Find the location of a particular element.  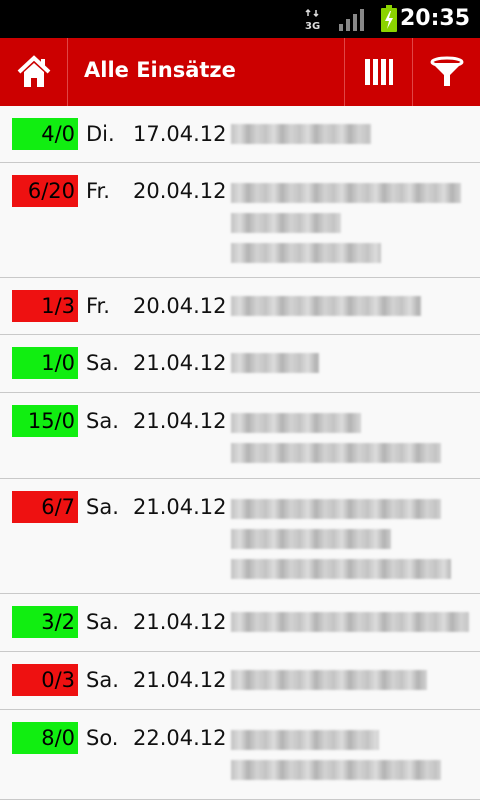

list-item: 1/0 Sa. 21.04.12 is located at coordinates (240, 364).